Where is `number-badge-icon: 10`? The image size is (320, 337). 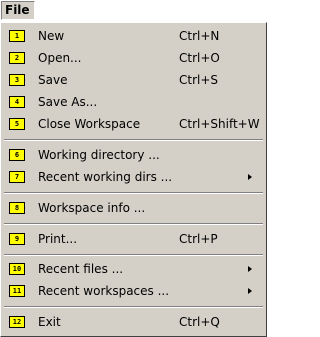
number-badge-icon: 10 is located at coordinates (17, 269).